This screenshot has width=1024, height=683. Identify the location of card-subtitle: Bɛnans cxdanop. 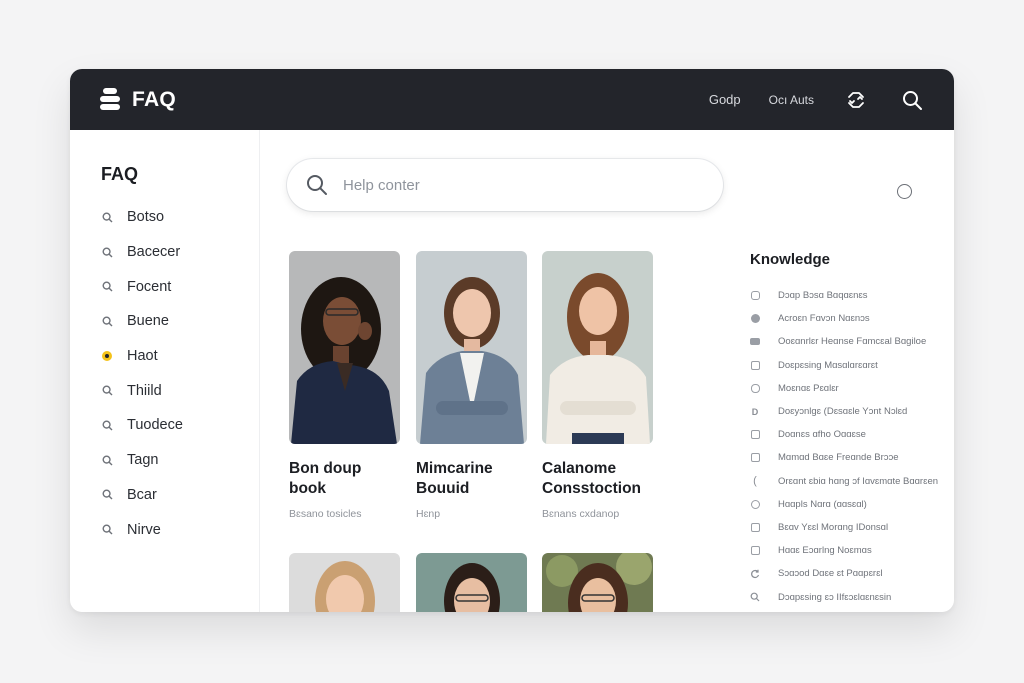
(581, 514).